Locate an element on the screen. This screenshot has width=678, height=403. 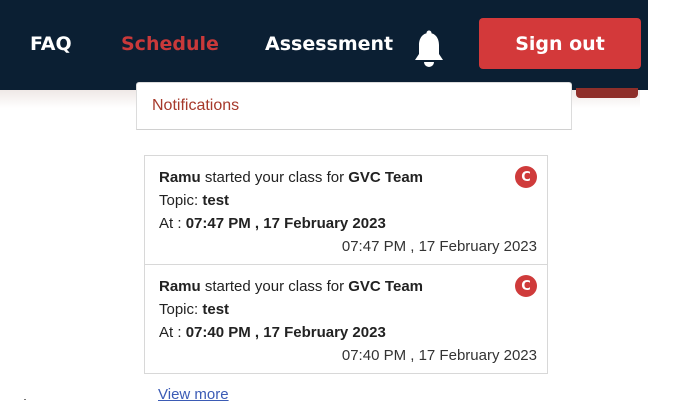
notification-at: At : 07:40 PM , 17 February 2023 is located at coordinates (272, 332).